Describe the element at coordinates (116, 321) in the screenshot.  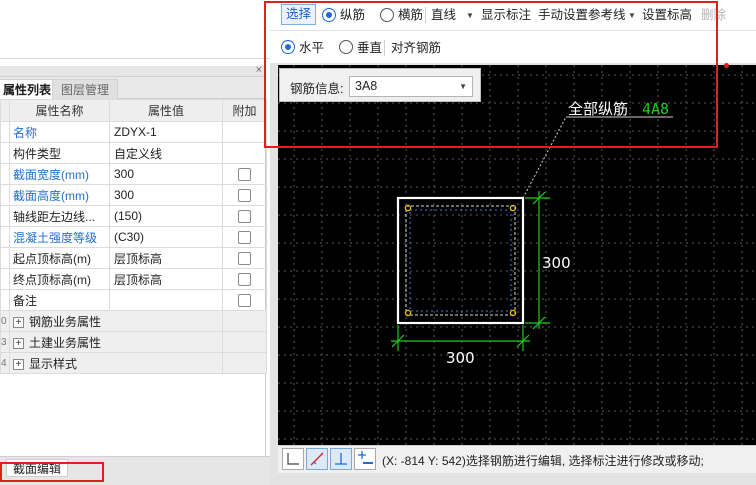
I see `group-label: + 钢筋业务属性` at that location.